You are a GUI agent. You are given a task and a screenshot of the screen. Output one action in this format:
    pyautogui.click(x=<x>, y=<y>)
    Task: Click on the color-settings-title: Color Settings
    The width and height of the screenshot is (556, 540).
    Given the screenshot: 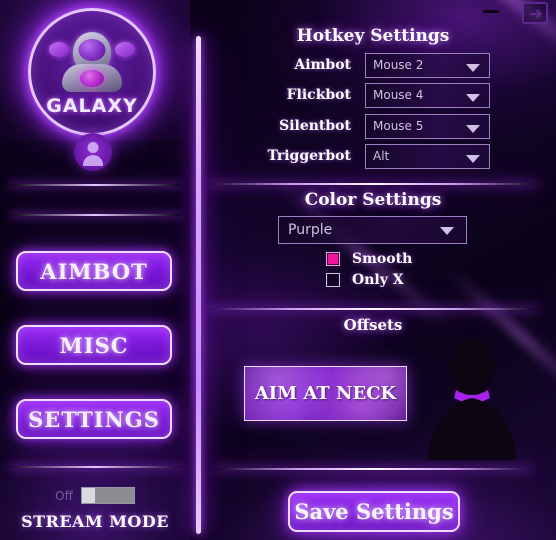 What is the action you would take?
    pyautogui.click(x=373, y=200)
    